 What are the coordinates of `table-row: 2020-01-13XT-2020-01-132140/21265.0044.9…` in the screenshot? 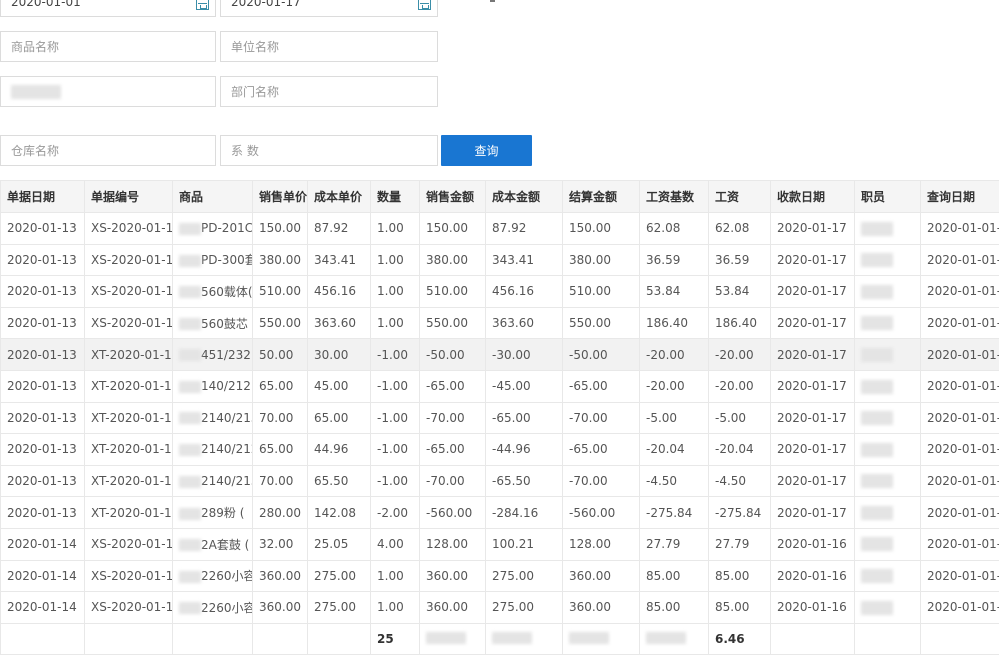 It's located at (500, 450).